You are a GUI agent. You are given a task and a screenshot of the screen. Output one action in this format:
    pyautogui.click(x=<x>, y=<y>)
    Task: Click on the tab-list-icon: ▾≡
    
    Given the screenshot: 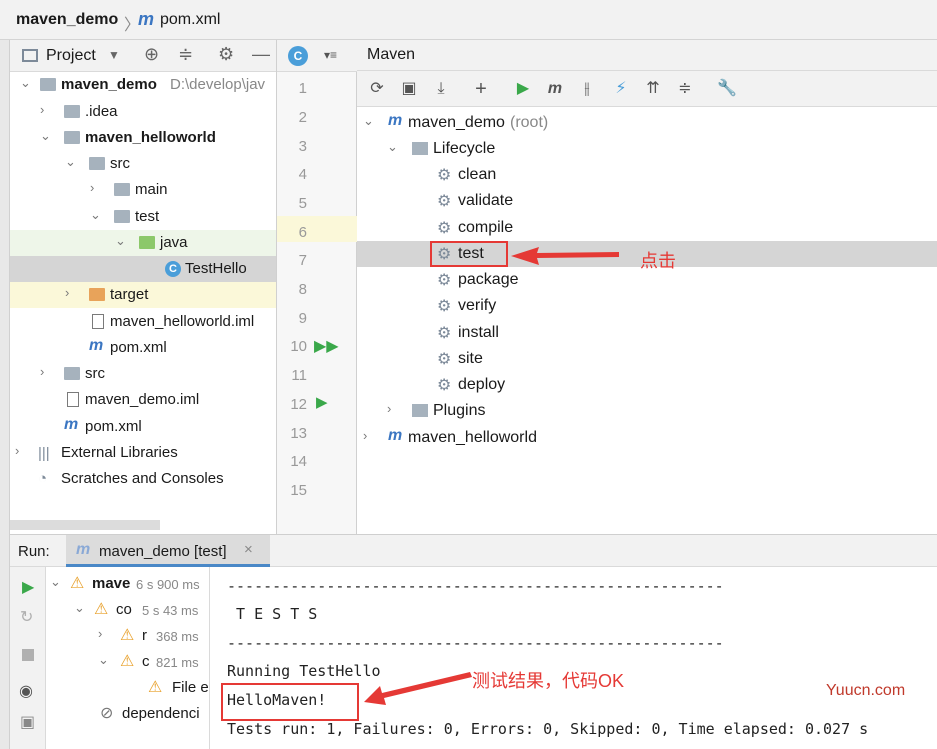 What is the action you would take?
    pyautogui.click(x=330, y=55)
    